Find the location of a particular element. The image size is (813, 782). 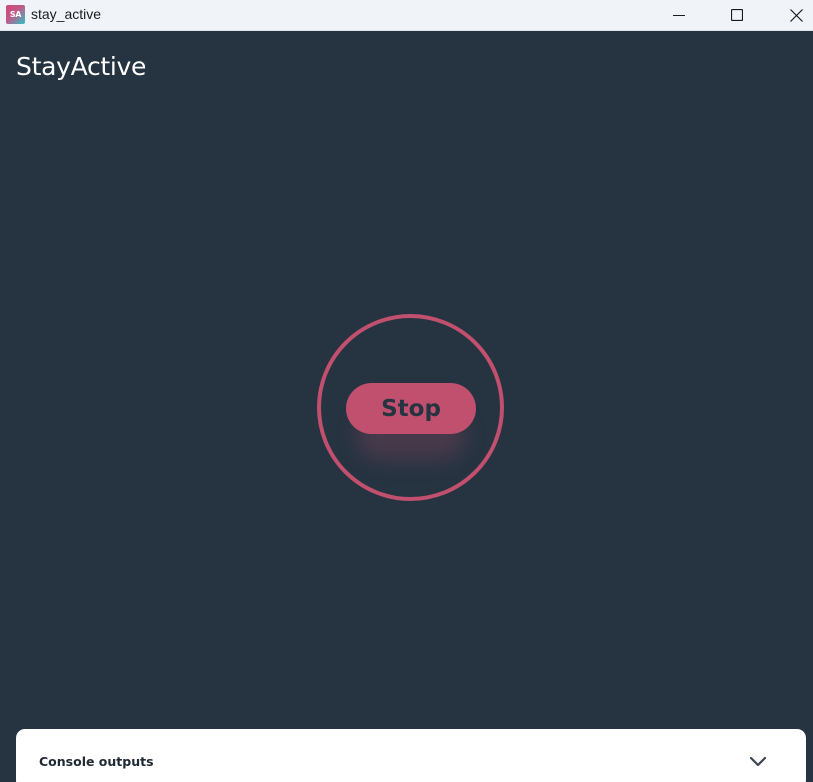

minimize-button is located at coordinates (679, 15).